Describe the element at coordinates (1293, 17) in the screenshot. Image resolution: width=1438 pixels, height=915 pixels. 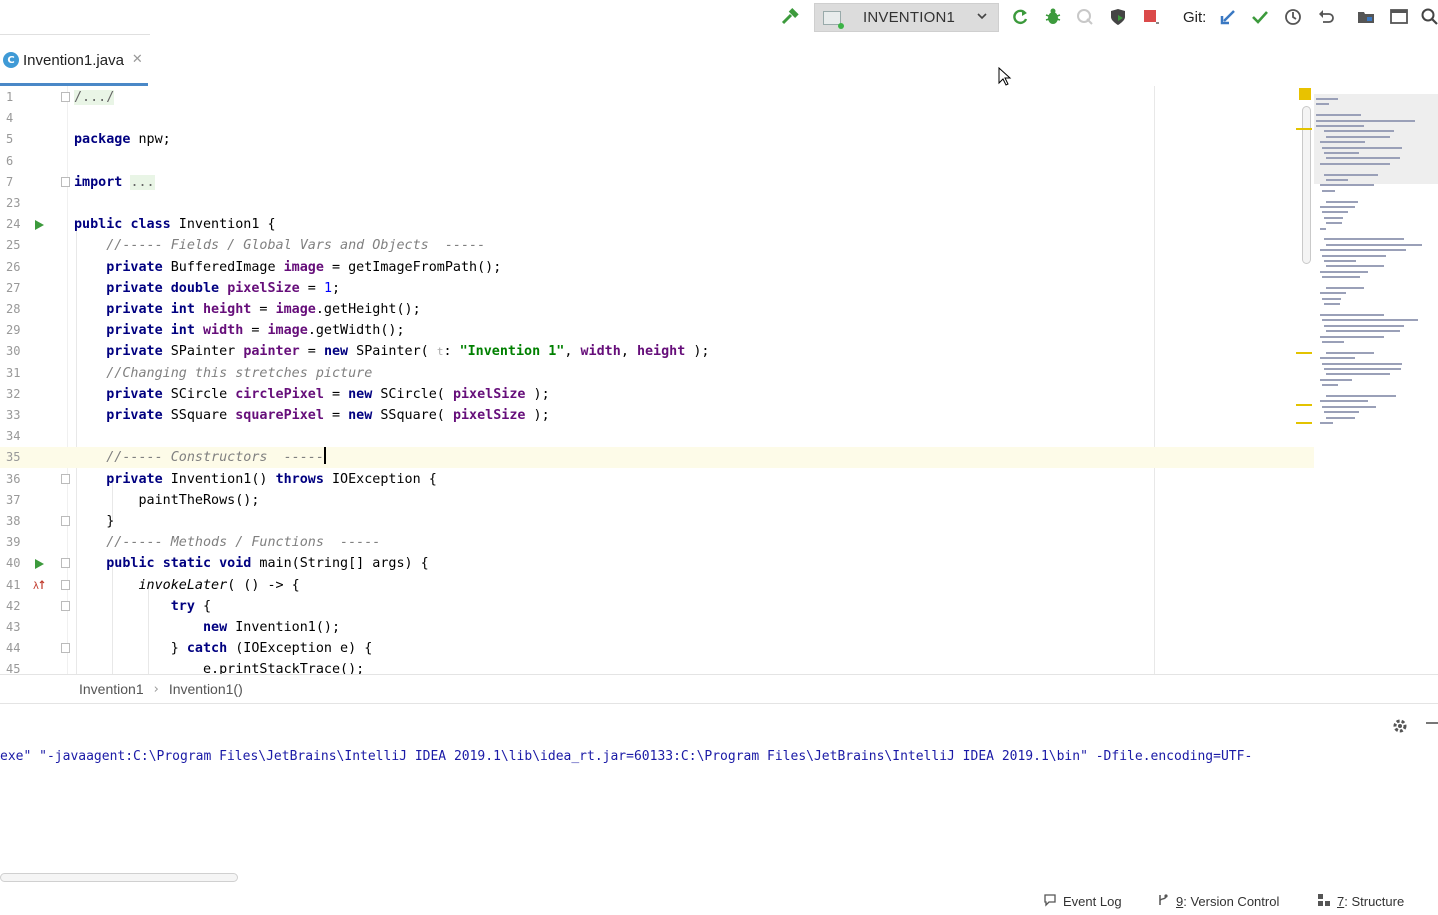
I see `git-history-clock-icon` at that location.